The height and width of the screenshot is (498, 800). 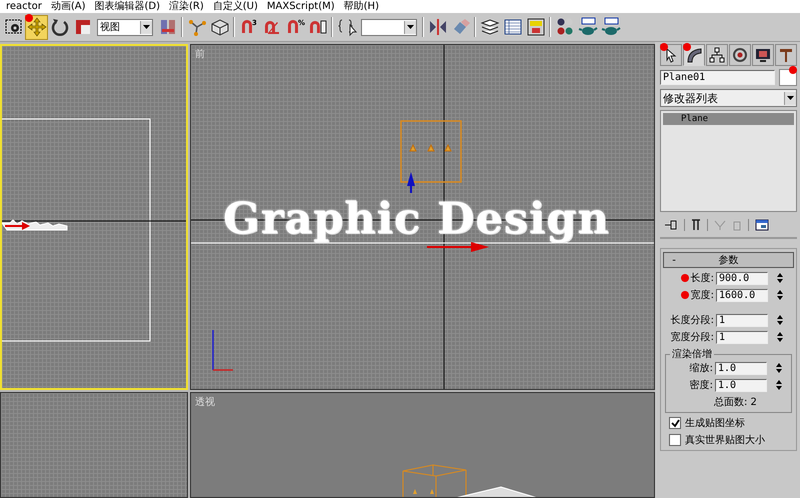 I want to click on motion-tab, so click(x=740, y=55).